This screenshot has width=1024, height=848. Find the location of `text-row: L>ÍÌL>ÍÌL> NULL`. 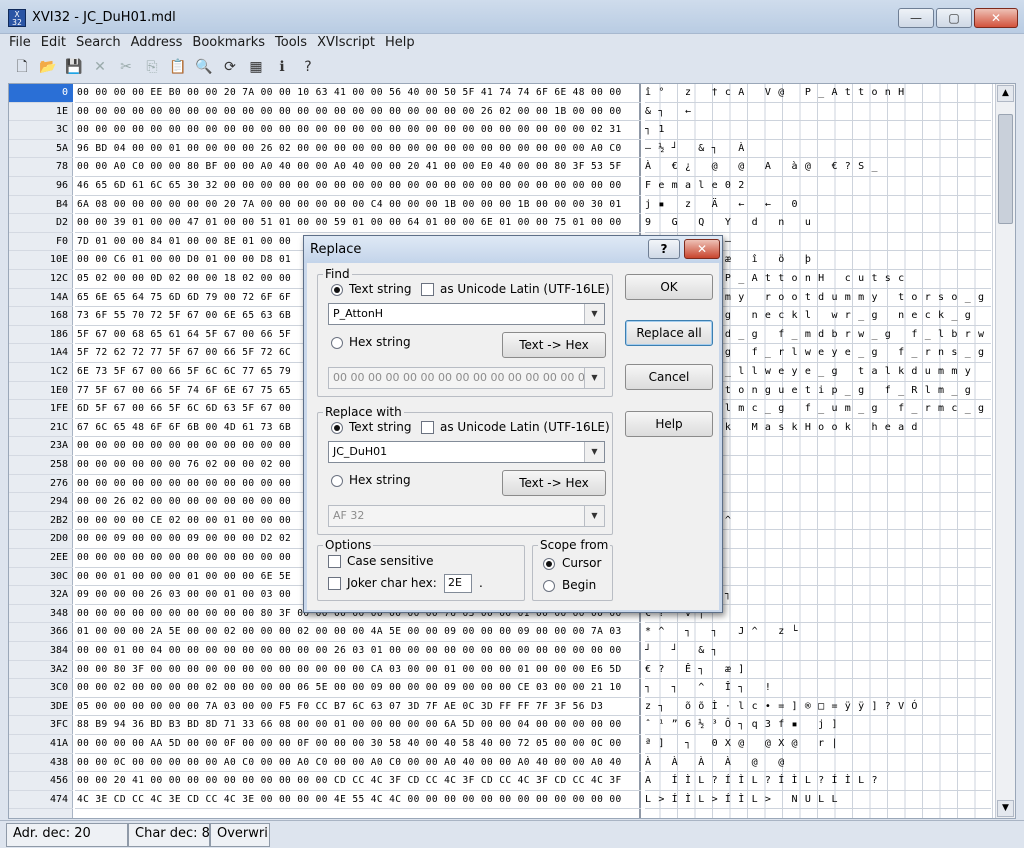

text-row: L>ÍÌL>ÍÌL> NULL is located at coordinates (818, 800).